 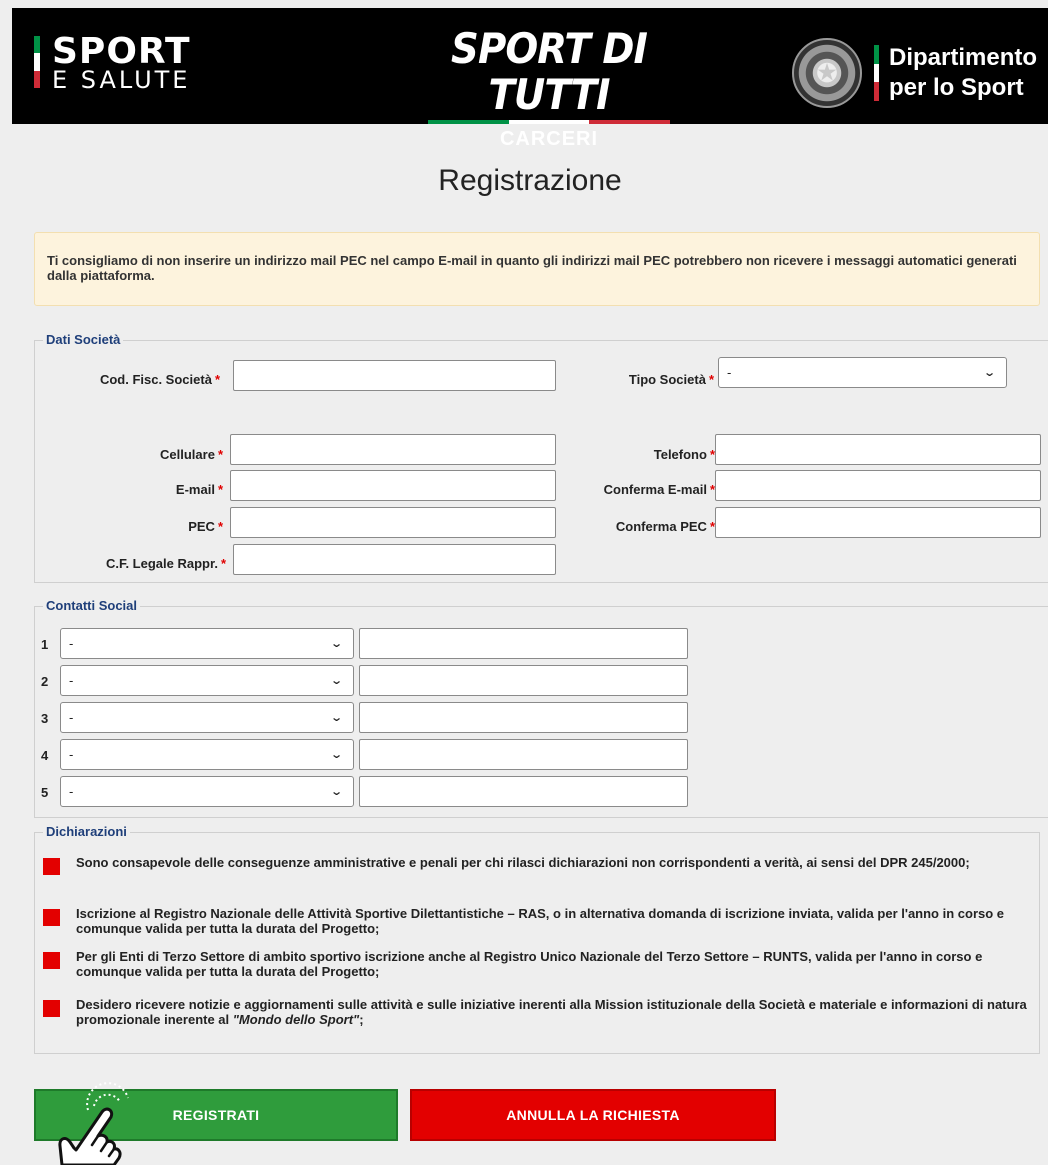 What do you see at coordinates (45, 644) in the screenshot?
I see `social-row-number: 1` at bounding box center [45, 644].